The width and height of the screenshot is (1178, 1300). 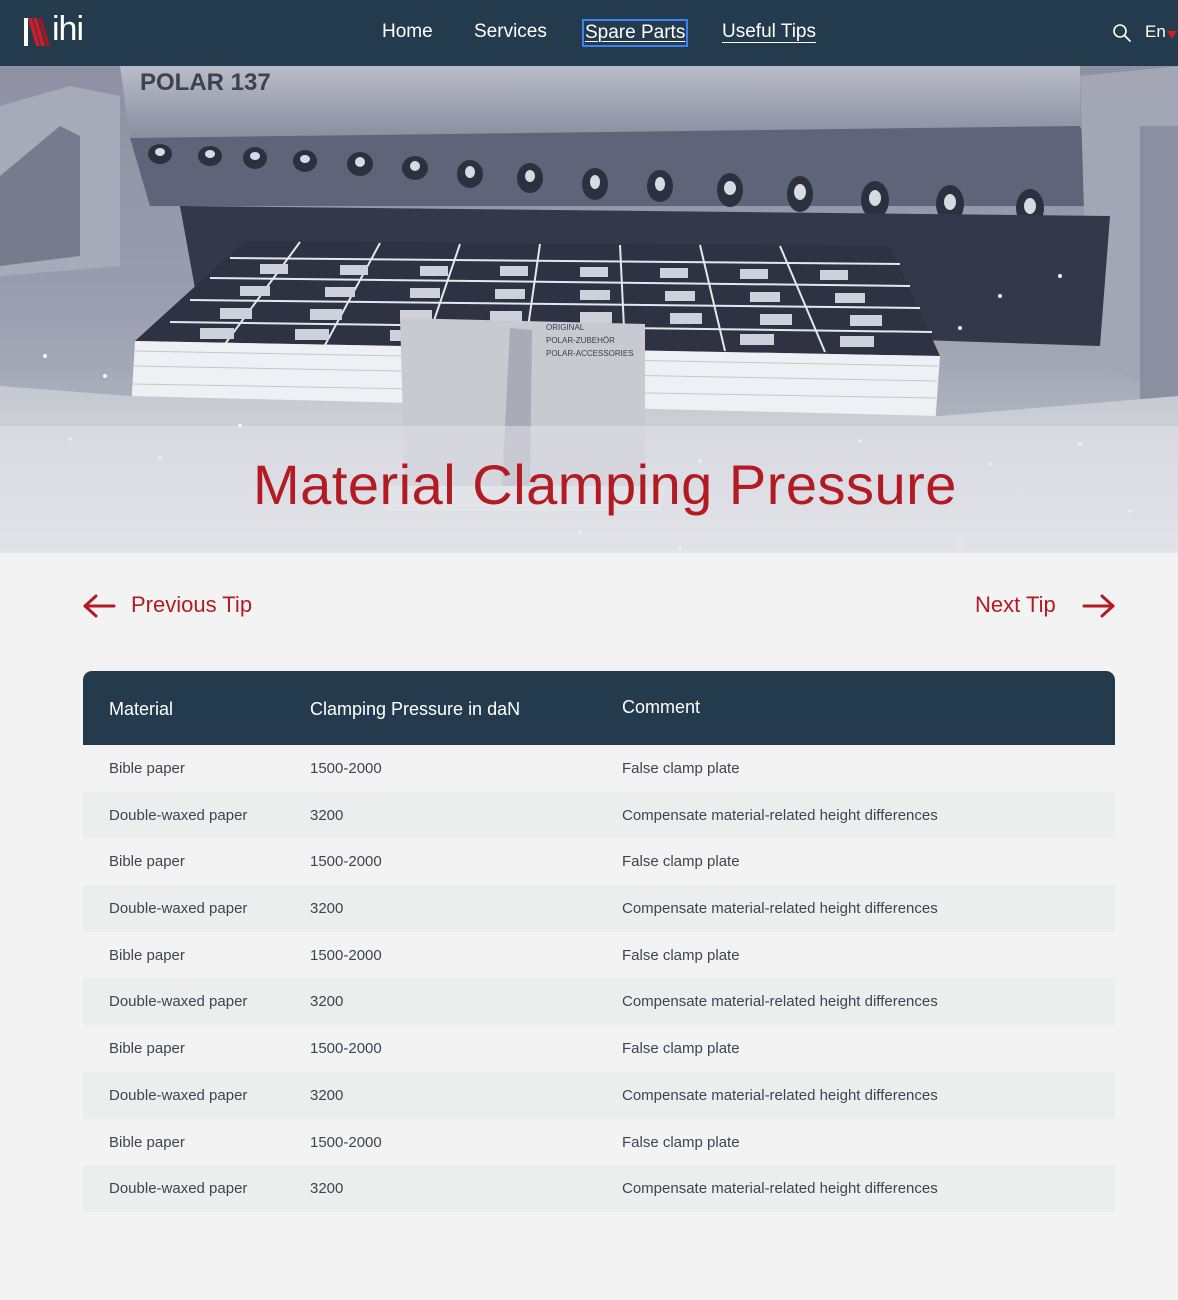 What do you see at coordinates (1172, 35) in the screenshot?
I see `chevron-down-icon` at bounding box center [1172, 35].